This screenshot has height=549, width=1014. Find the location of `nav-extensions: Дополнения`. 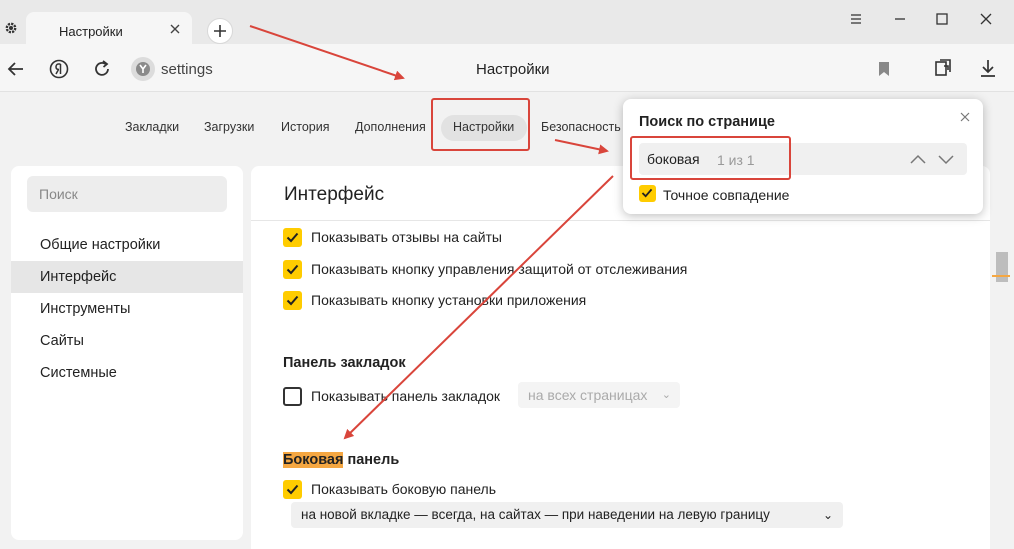

nav-extensions: Дополнения is located at coordinates (390, 127).